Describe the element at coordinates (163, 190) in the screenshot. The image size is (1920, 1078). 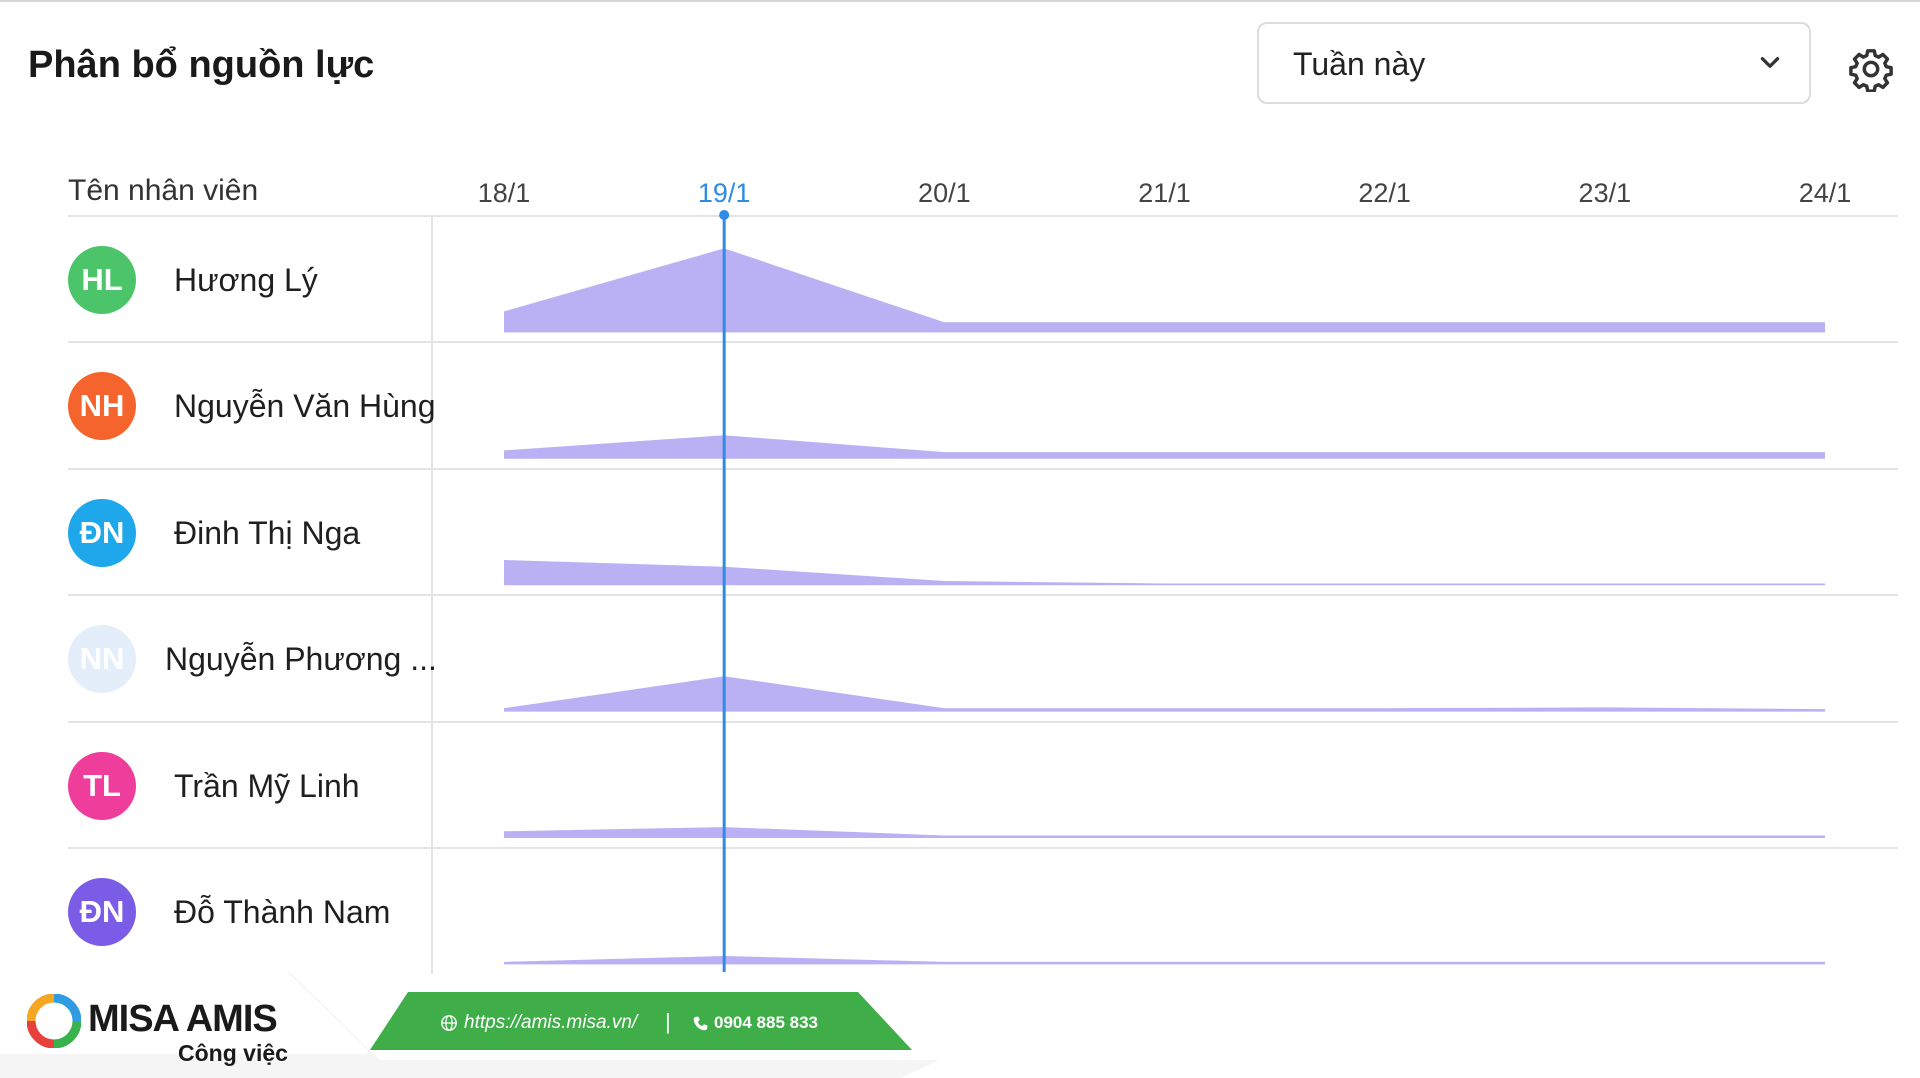
I see `employee-name-column-header: Tên nhân viên` at that location.